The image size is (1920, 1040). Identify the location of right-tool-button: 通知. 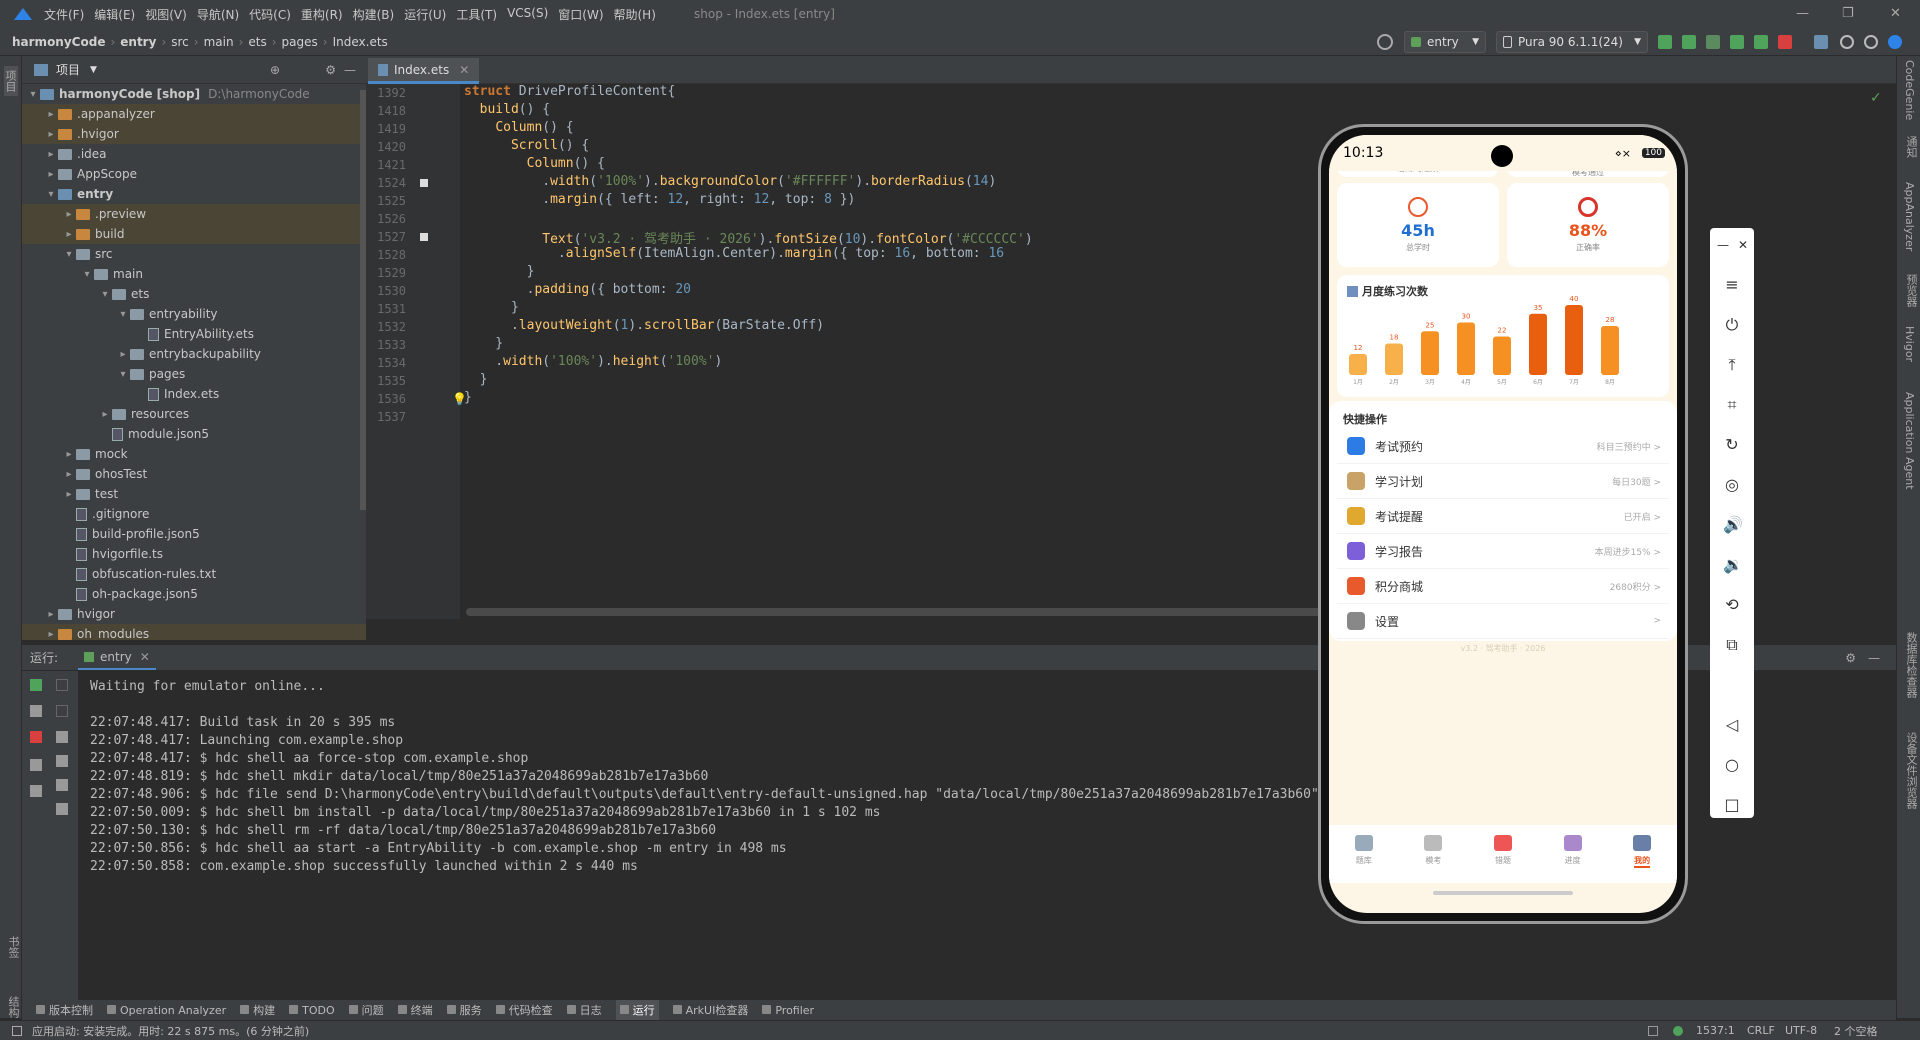
(1911, 147).